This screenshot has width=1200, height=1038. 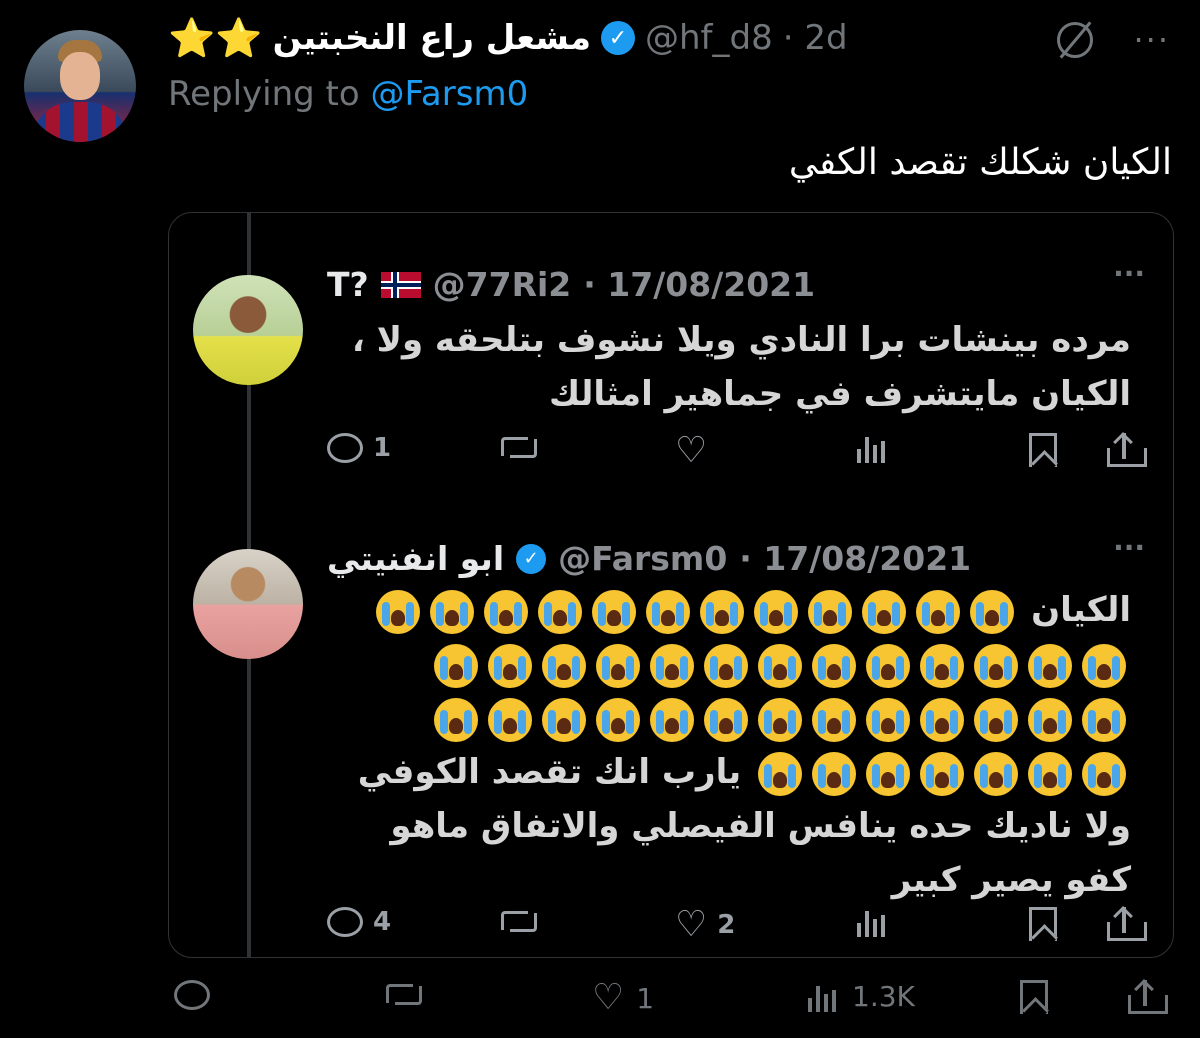 What do you see at coordinates (883, 996) in the screenshot?
I see `views-count: 1.3K` at bounding box center [883, 996].